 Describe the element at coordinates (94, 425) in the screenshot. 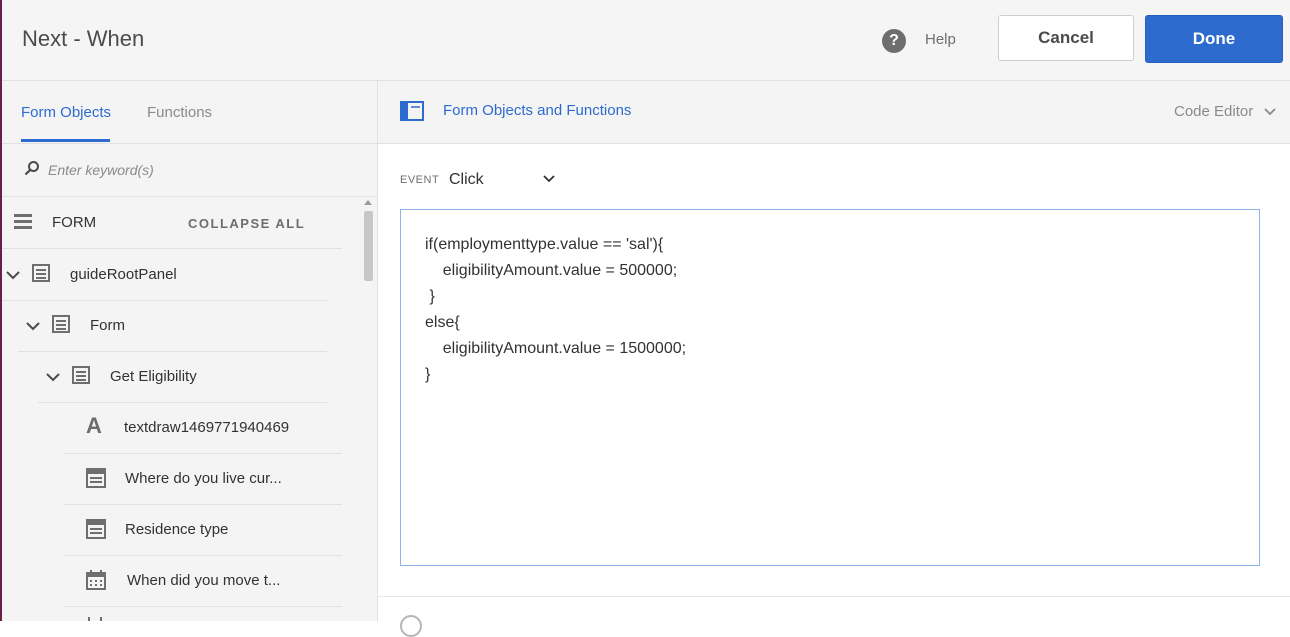

I see `text-draw-icon: A` at that location.